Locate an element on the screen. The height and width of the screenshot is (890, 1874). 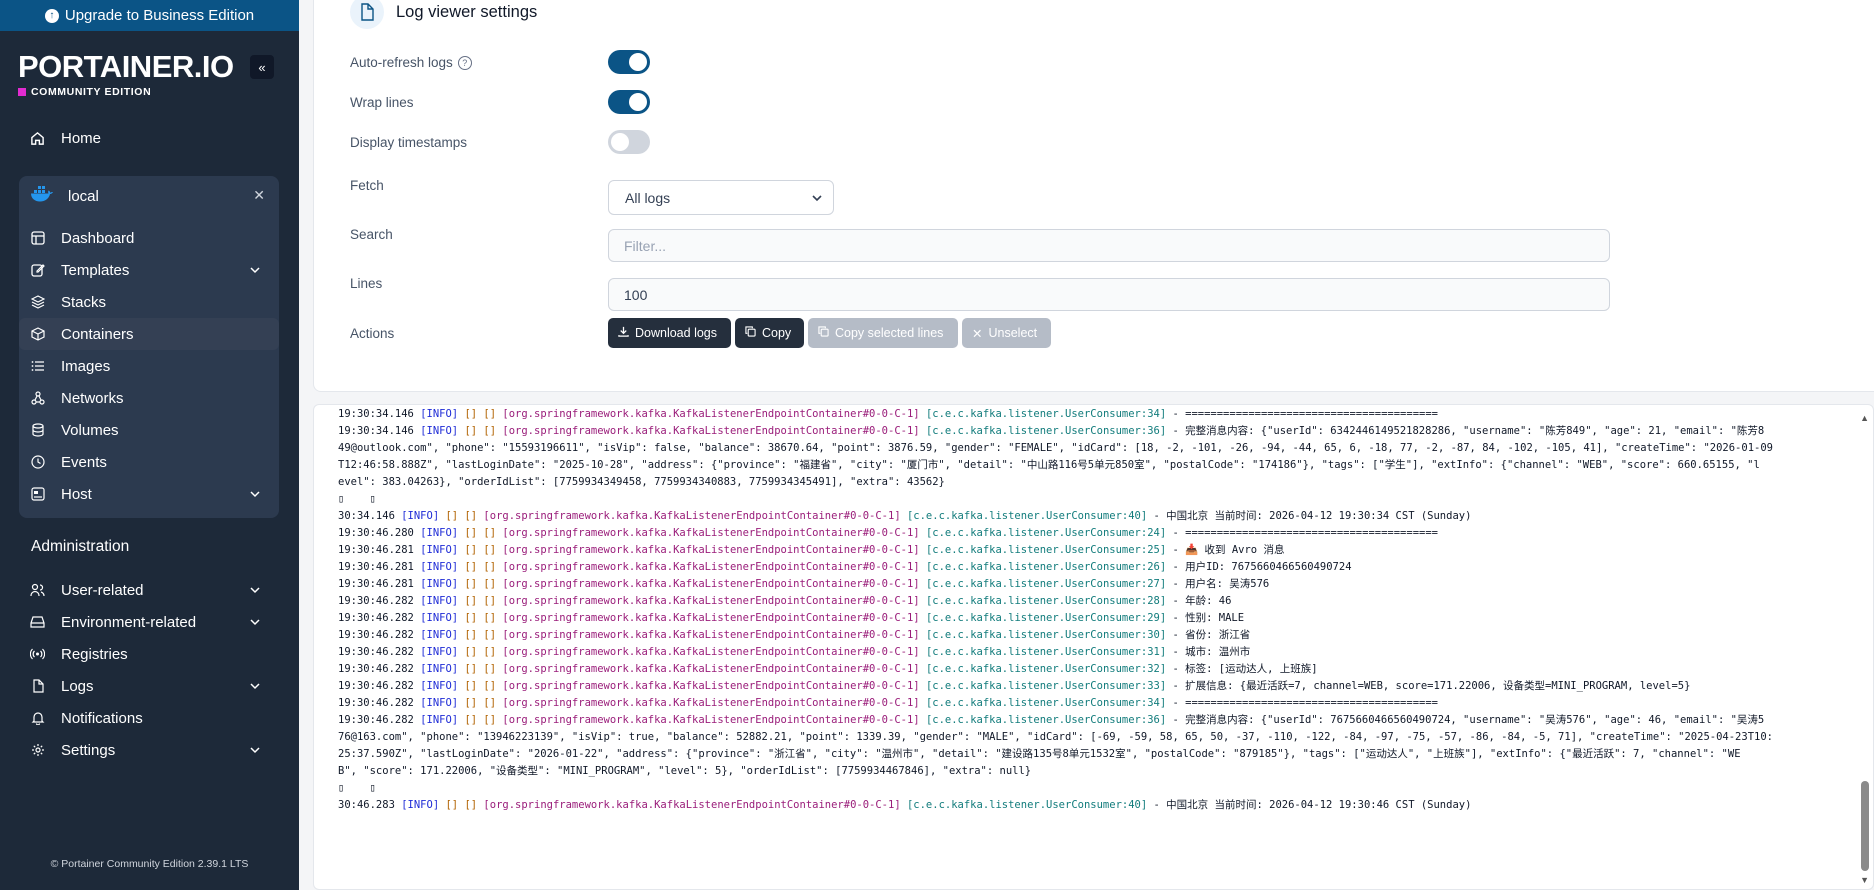
environment-header: local ✕ is located at coordinates (149, 196).